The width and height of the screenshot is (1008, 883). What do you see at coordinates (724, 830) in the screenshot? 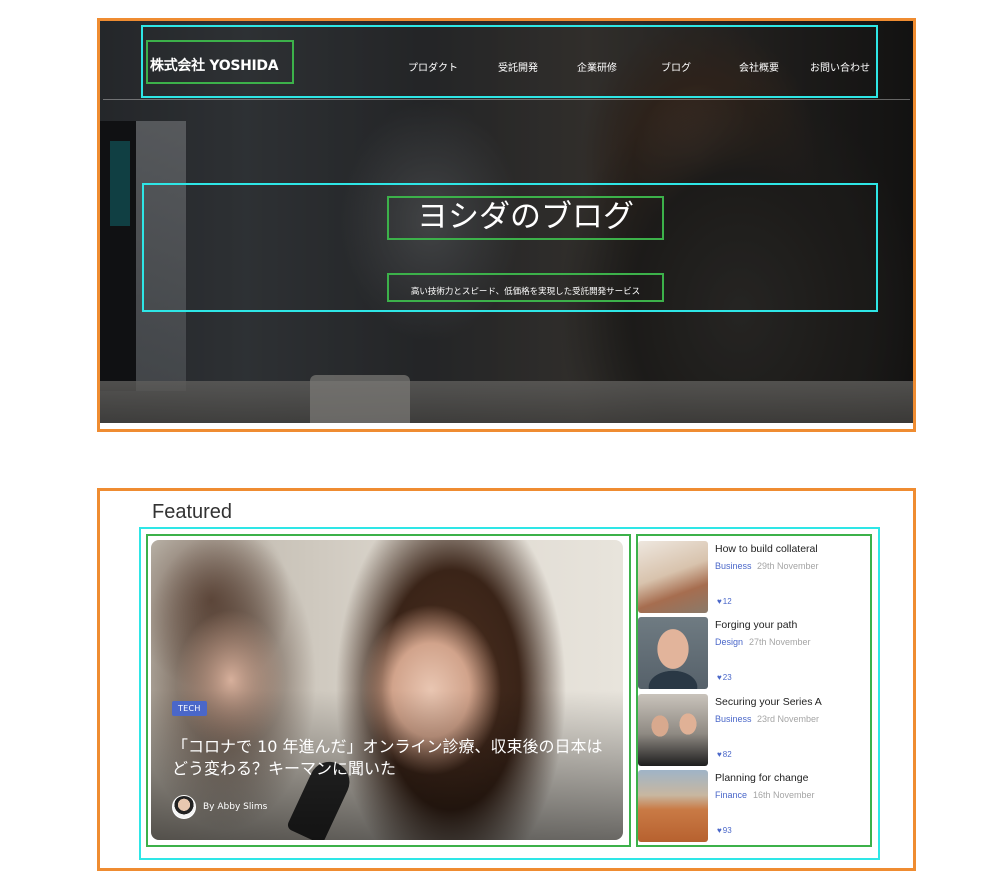
I see `post-likes: ♥93` at bounding box center [724, 830].